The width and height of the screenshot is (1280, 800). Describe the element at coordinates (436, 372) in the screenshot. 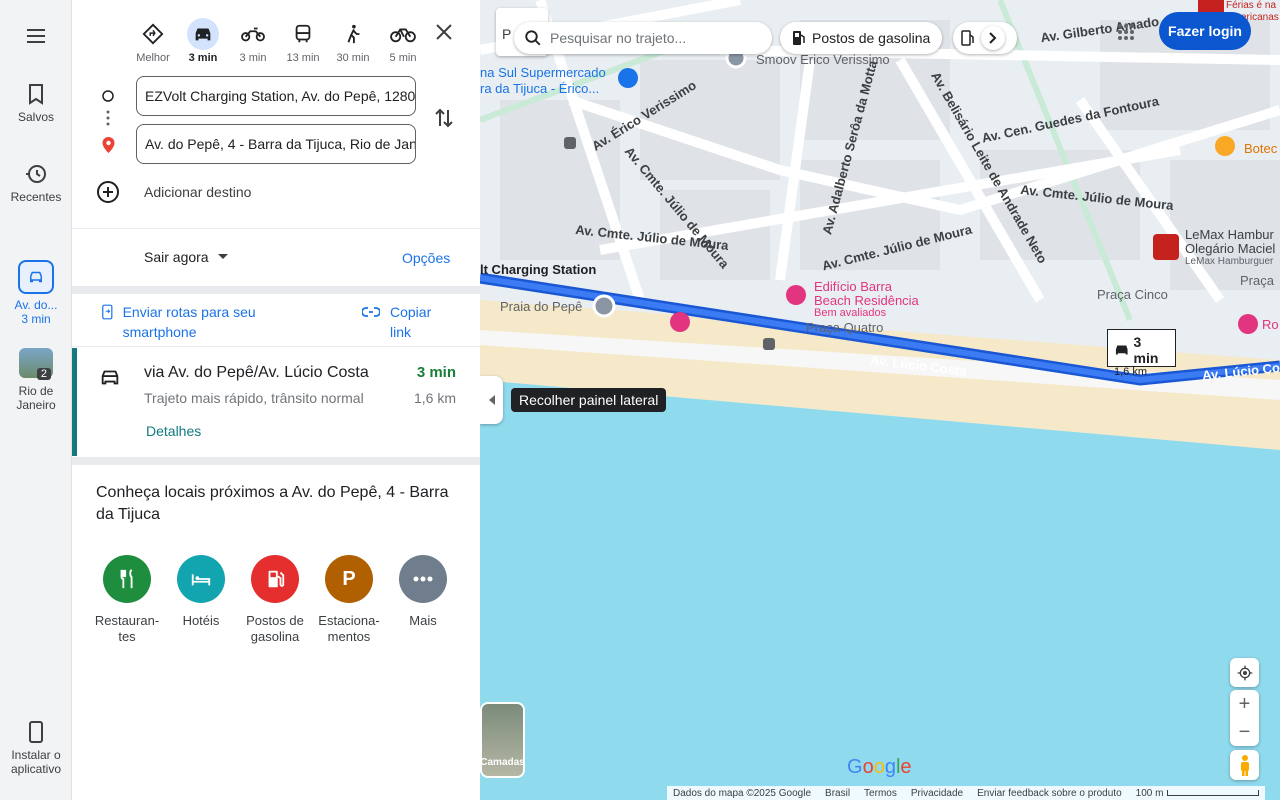

I see `route-time: 3 min` at that location.